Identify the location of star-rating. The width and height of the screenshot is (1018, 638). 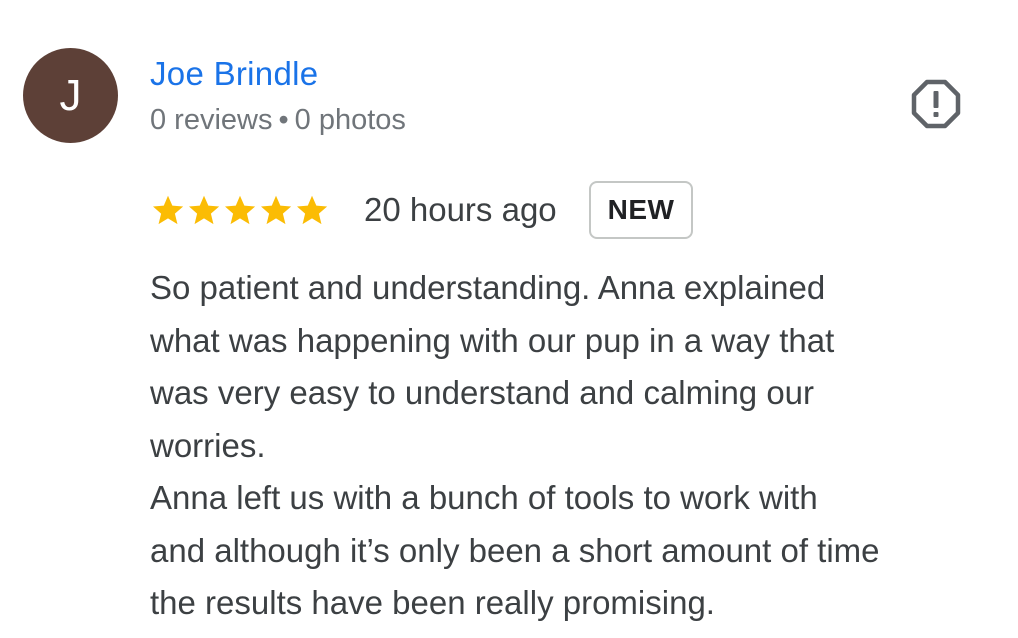
(240, 210).